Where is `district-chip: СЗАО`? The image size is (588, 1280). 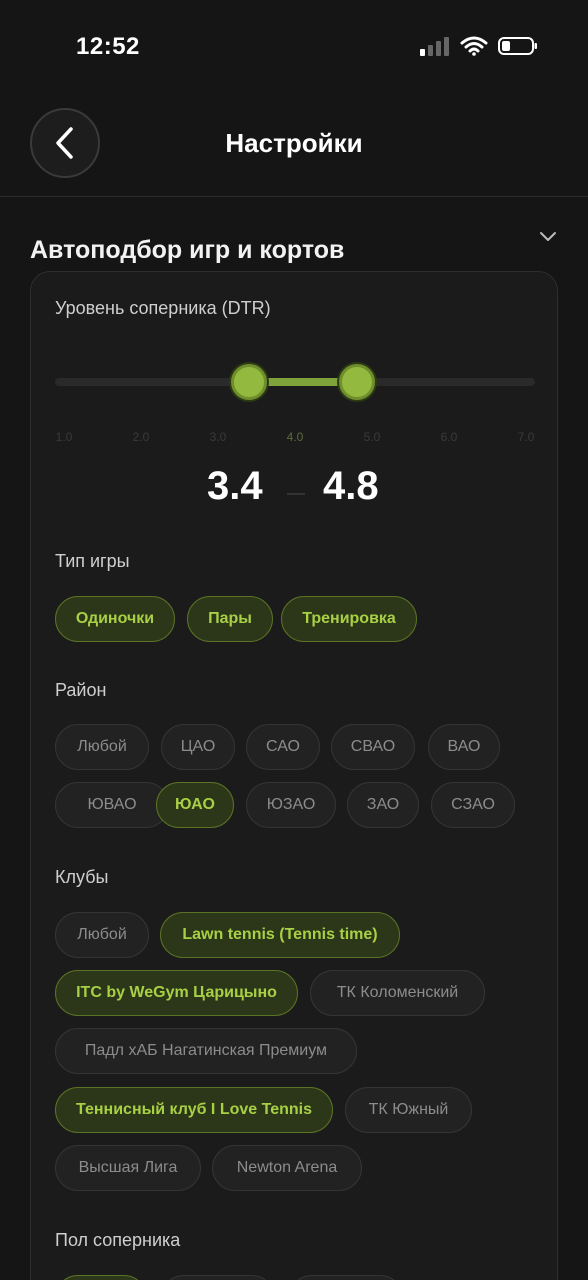 district-chip: СЗАО is located at coordinates (473, 805).